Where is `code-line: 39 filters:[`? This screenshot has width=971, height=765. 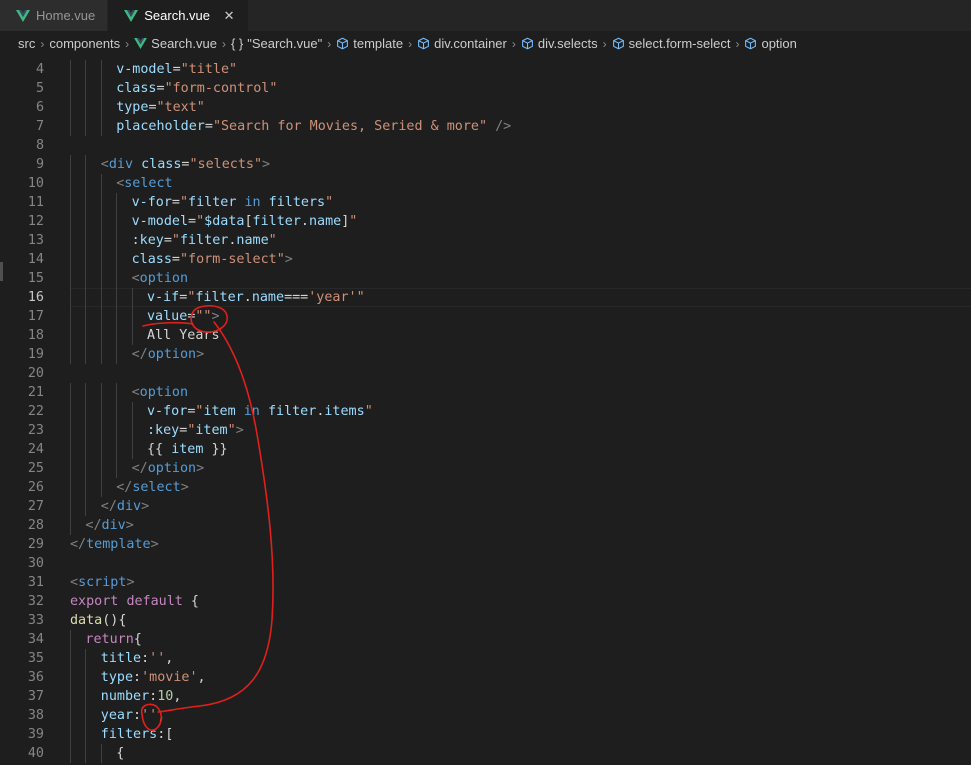 code-line: 39 filters:[ is located at coordinates (485, 734).